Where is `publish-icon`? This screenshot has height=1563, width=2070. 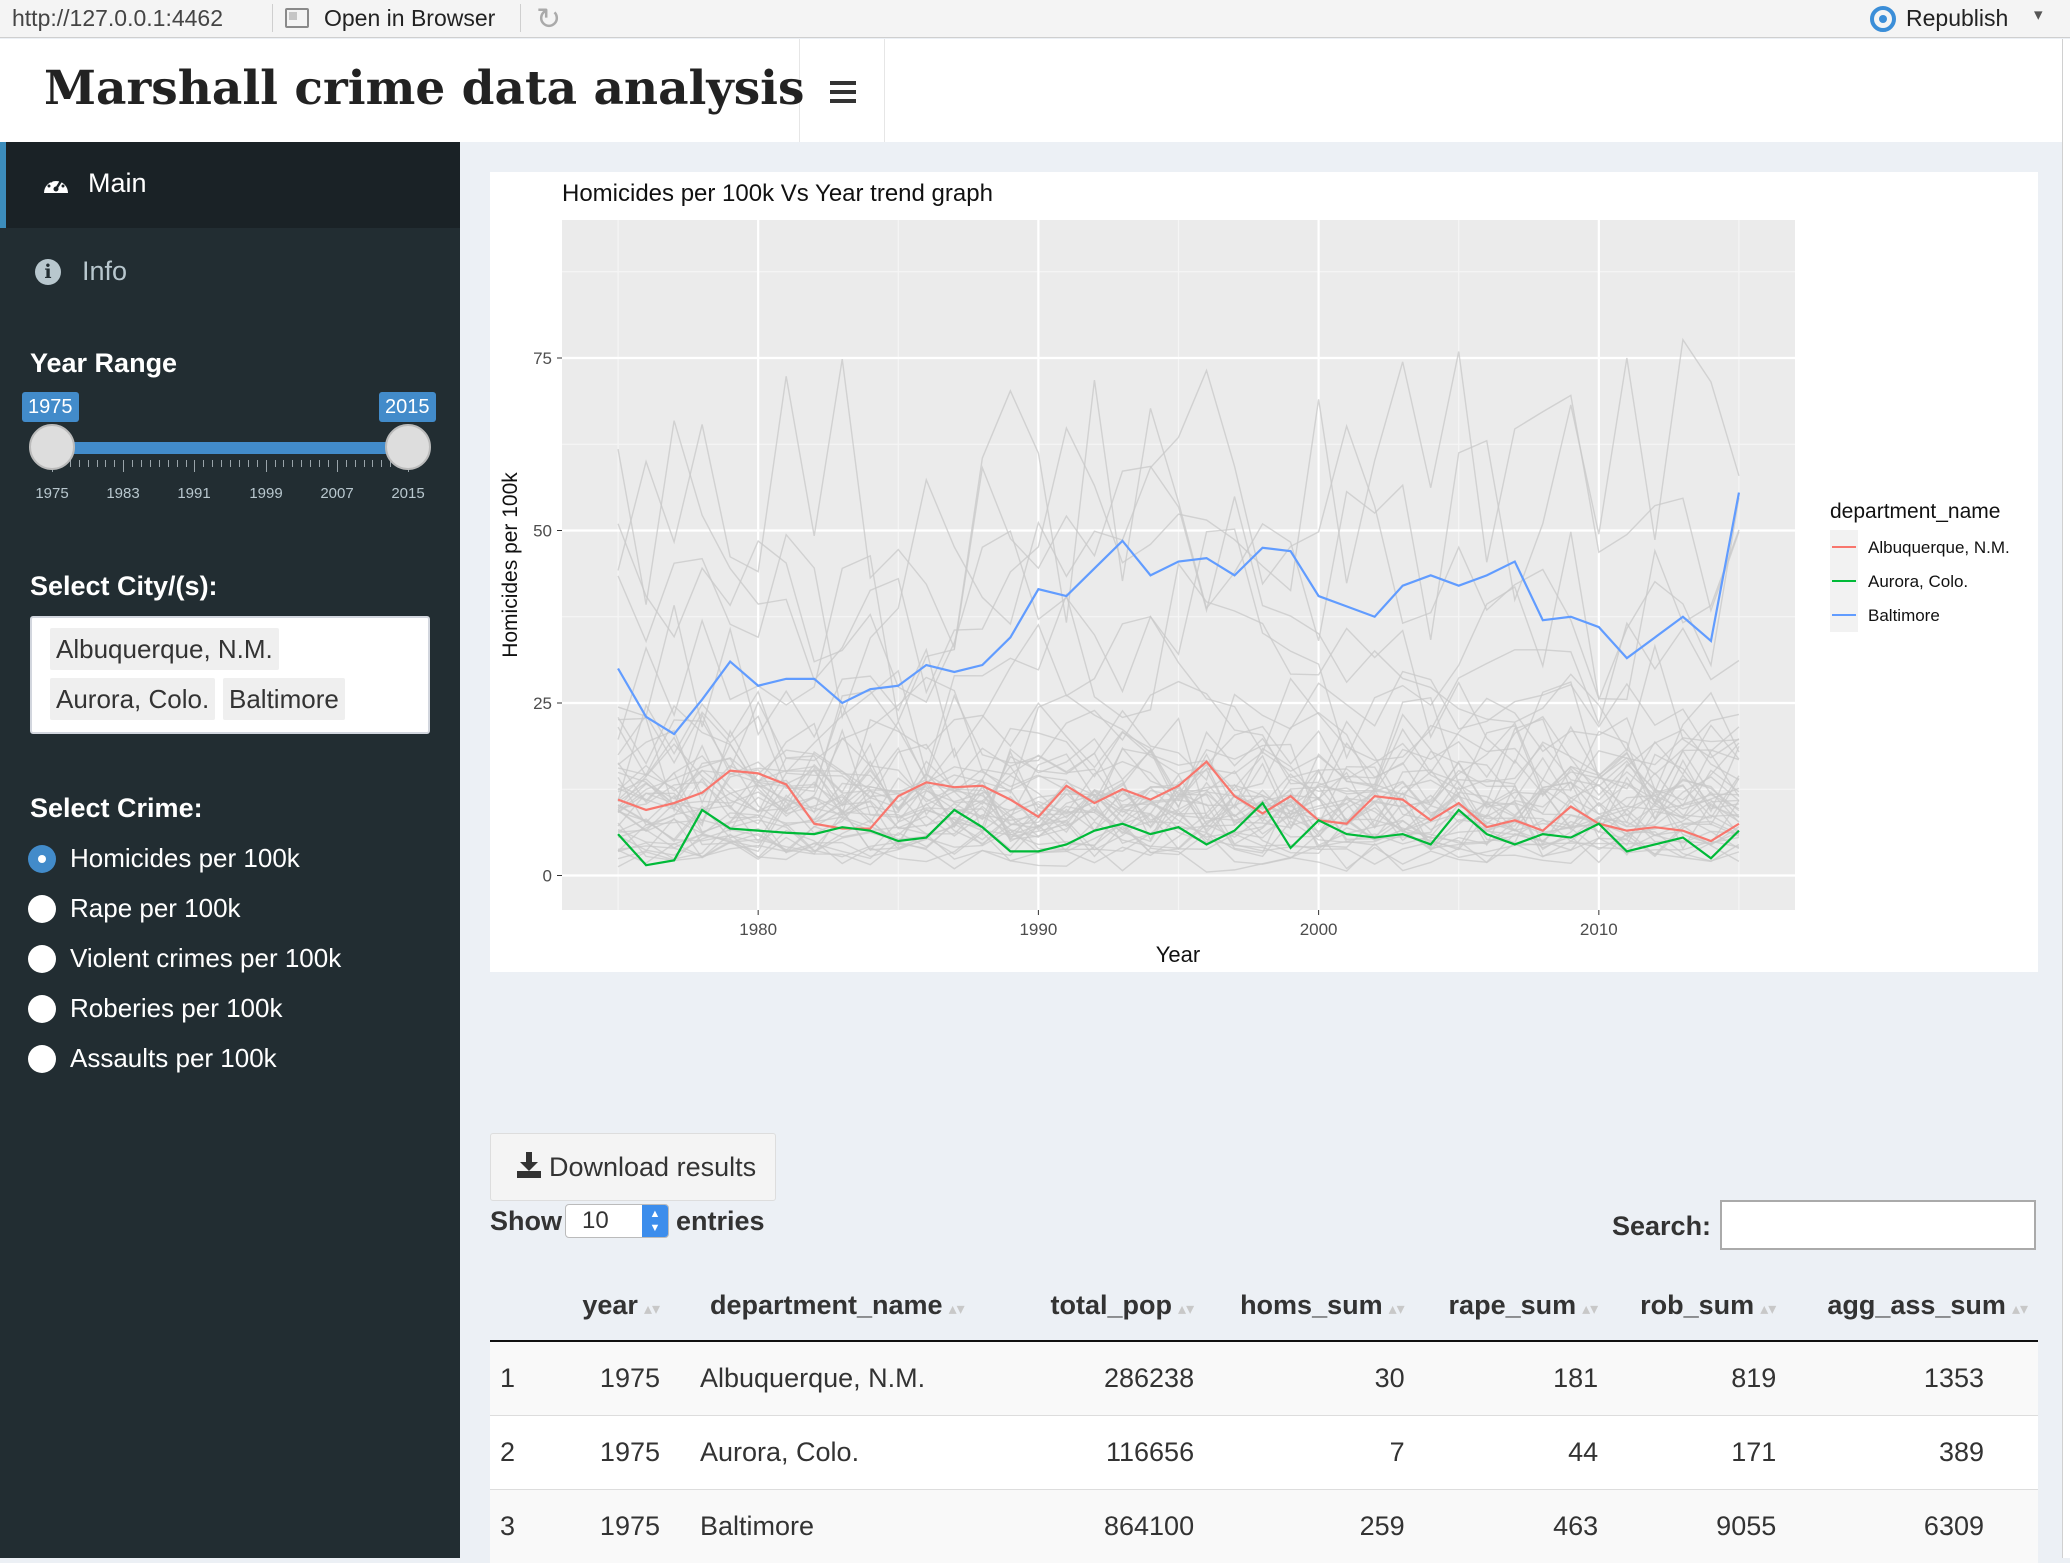
publish-icon is located at coordinates (1883, 19).